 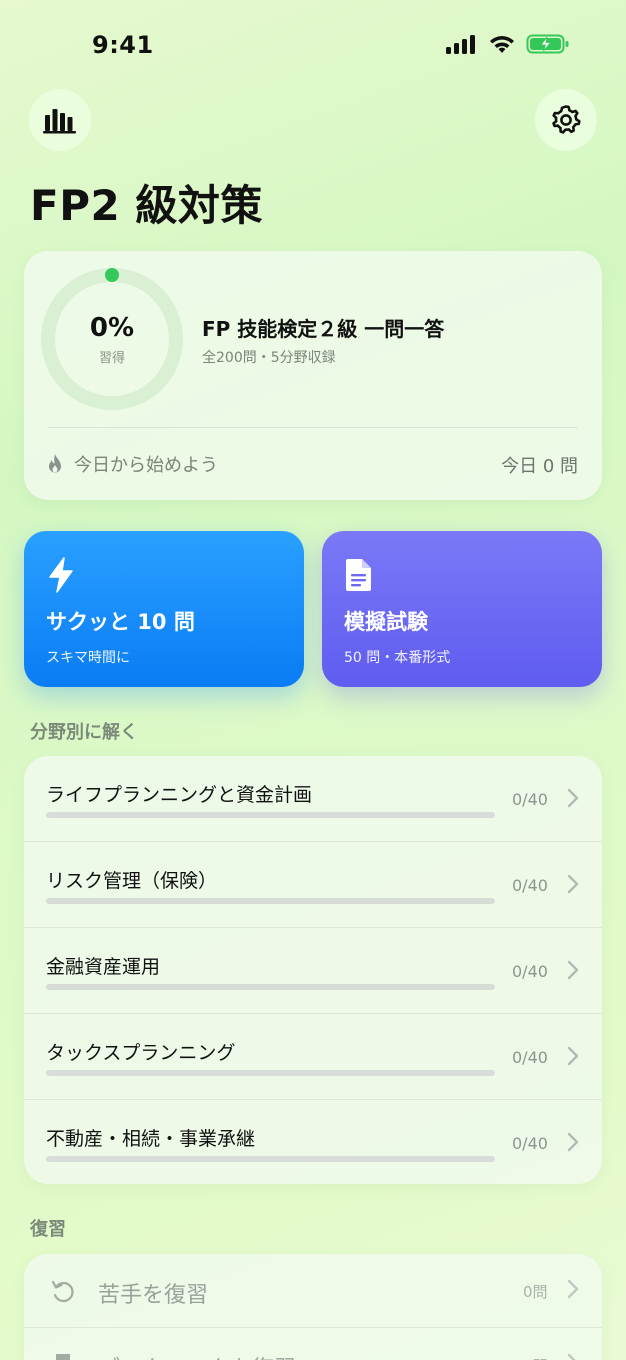 What do you see at coordinates (88, 658) in the screenshot?
I see `quick-ten-subtitle: スキマ時間に` at bounding box center [88, 658].